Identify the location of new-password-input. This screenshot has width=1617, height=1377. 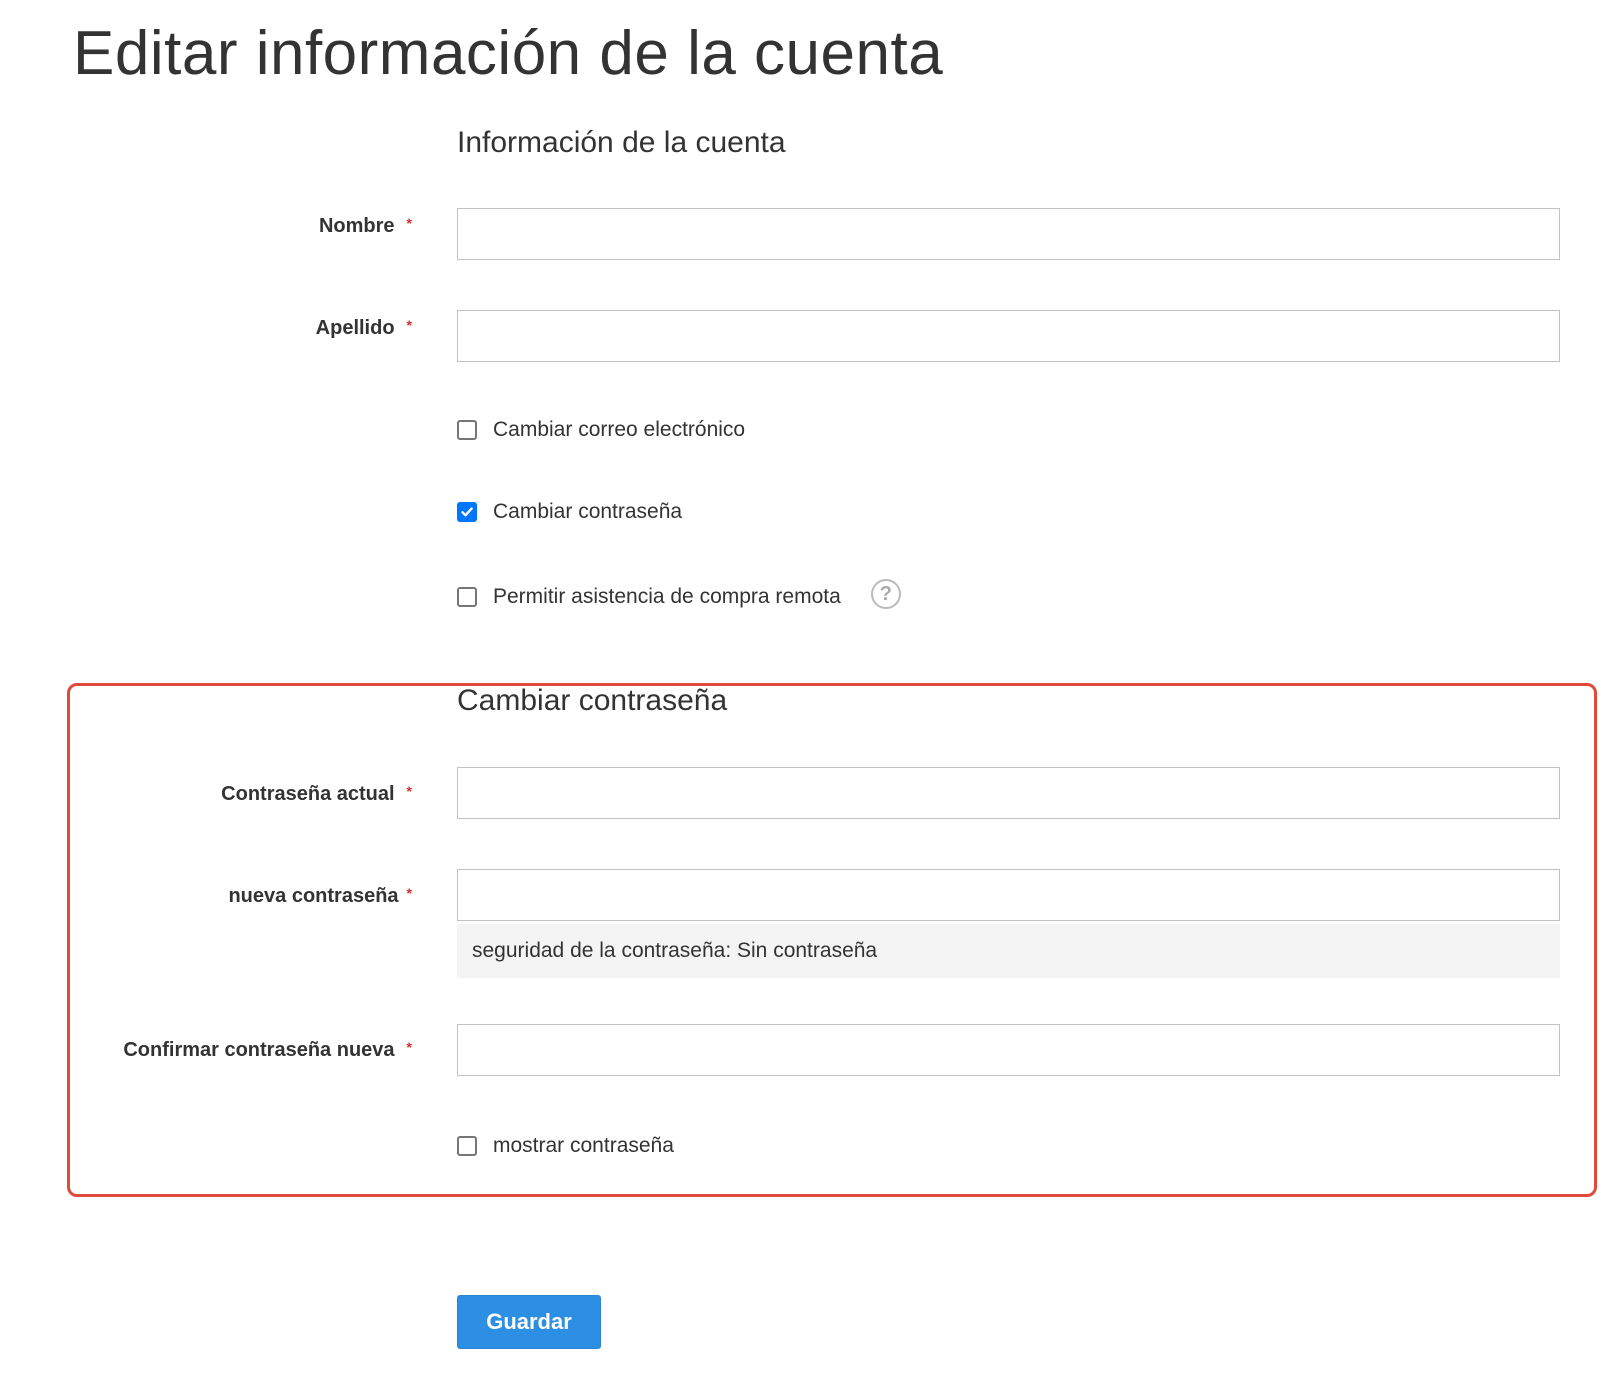
(1008, 895).